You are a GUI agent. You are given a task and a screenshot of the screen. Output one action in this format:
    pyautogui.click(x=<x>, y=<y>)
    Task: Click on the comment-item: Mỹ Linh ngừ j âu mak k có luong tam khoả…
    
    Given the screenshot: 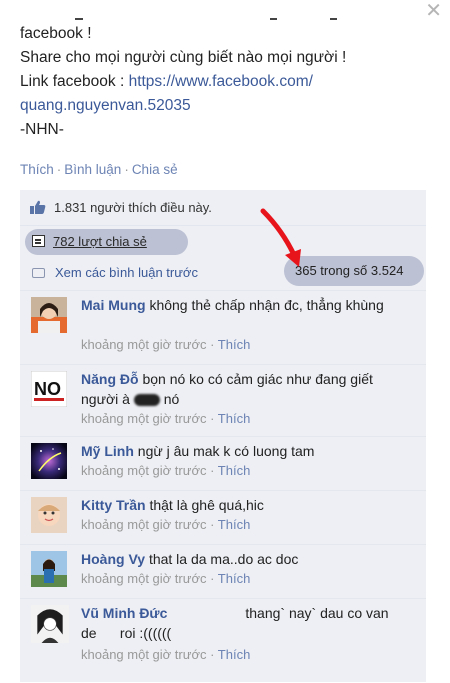 What is the action you would take?
    pyautogui.click(x=223, y=457)
    